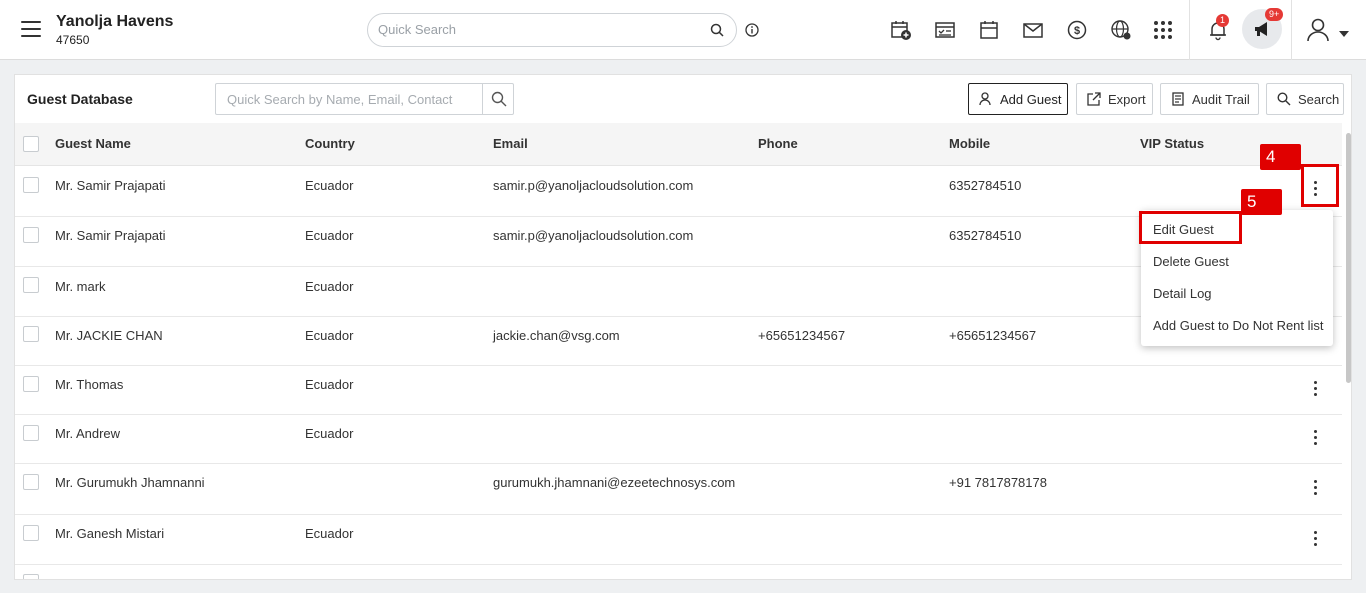 The image size is (1366, 593). I want to click on mail-icon, so click(1033, 30).